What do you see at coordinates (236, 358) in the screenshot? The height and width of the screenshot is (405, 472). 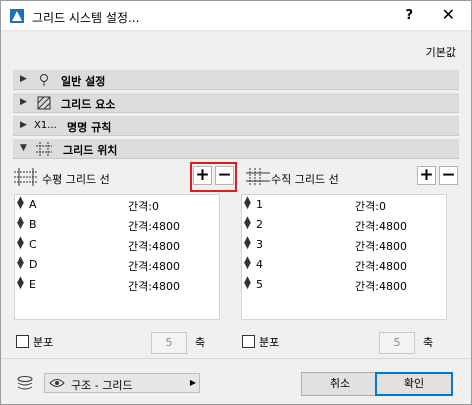 I see `divider` at bounding box center [236, 358].